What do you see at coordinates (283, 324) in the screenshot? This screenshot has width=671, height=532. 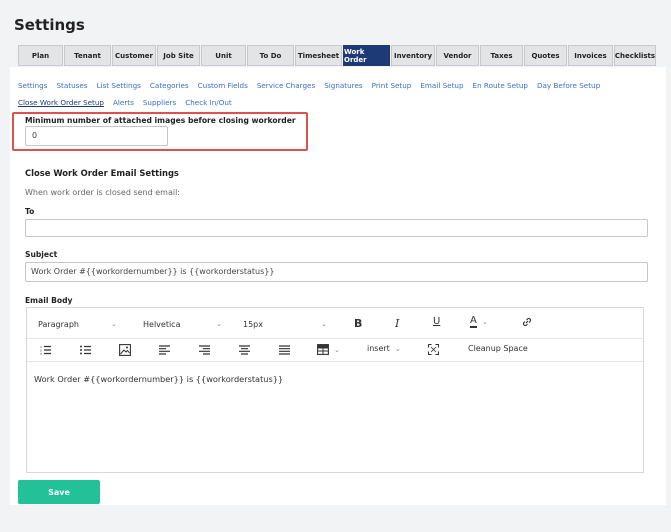 I see `font-size-select: 15px ⌄` at bounding box center [283, 324].